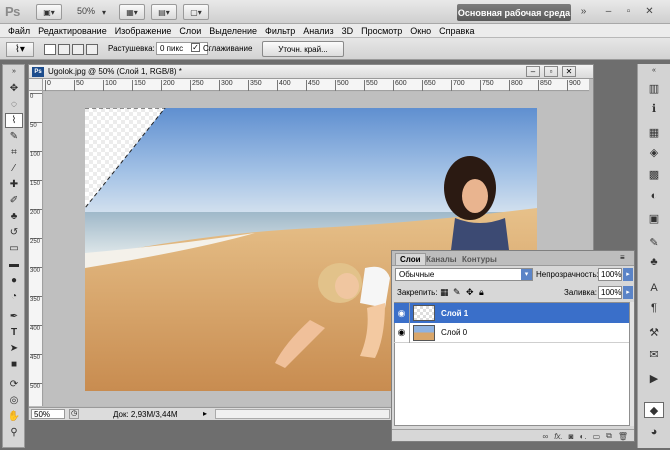 This screenshot has height=450, width=670. Describe the element at coordinates (72, 31) in the screenshot. I see `menu-edit: Редактирование` at that location.